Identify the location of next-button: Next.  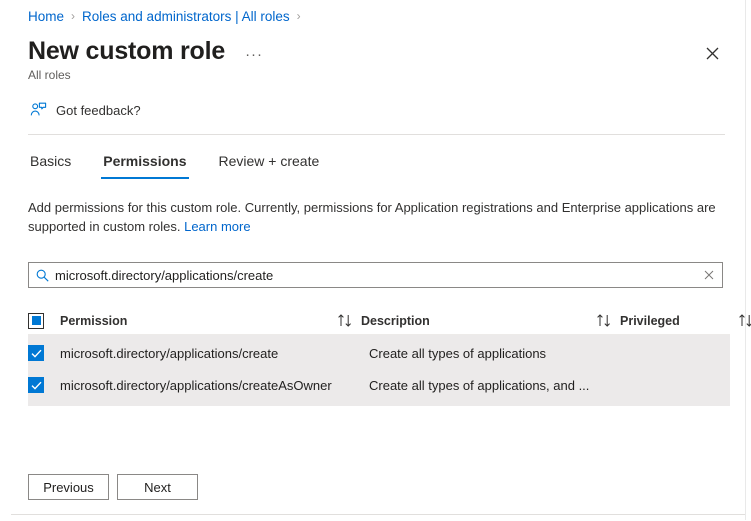
(157, 487).